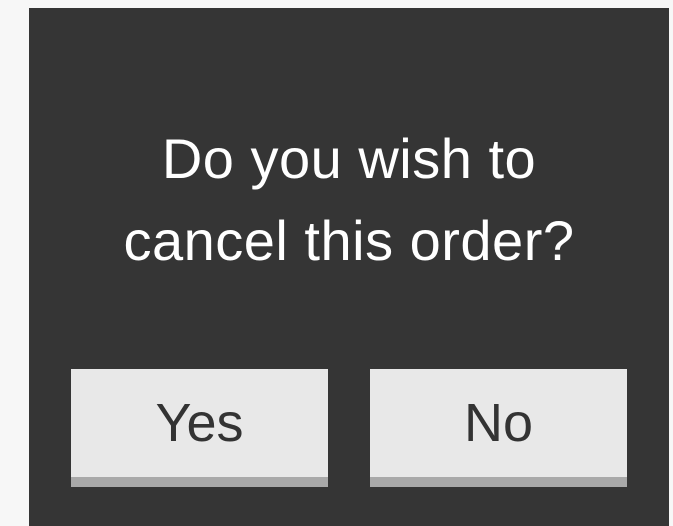 This screenshot has height=526, width=673. What do you see at coordinates (349, 240) in the screenshot?
I see `dialog-message-line-2: cancel this order?` at bounding box center [349, 240].